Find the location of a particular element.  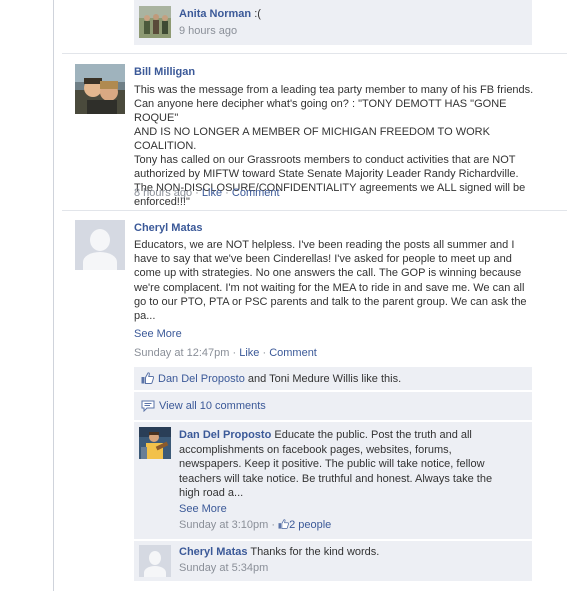

post-meta: 8 hours ago · Like · Comment is located at coordinates (207, 193).